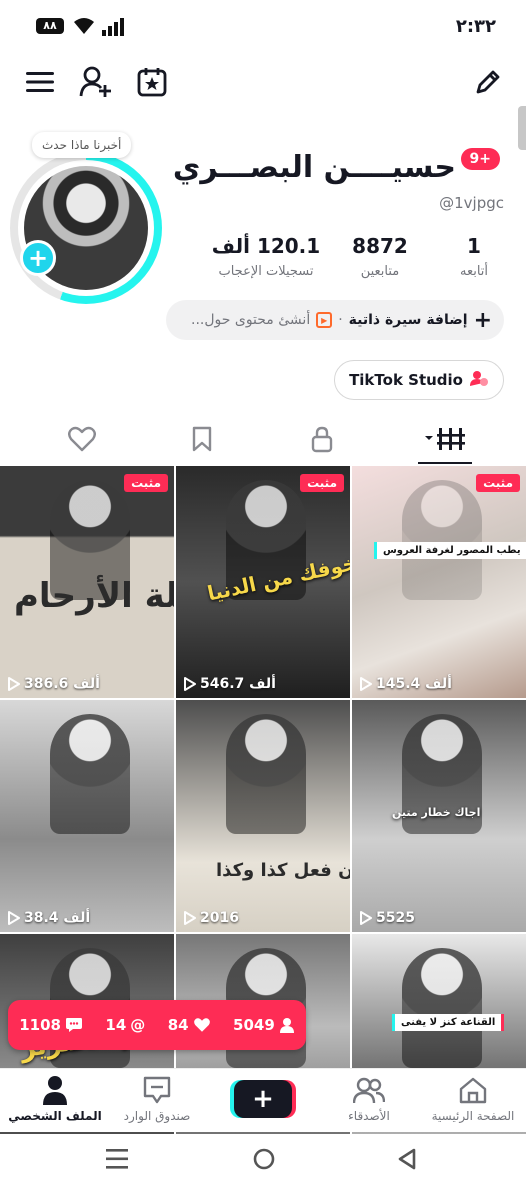  What do you see at coordinates (263, 582) in the screenshot?
I see `video-thumbnail: مثبت خوفك من الدنيا 546.7 ألف` at bounding box center [263, 582].